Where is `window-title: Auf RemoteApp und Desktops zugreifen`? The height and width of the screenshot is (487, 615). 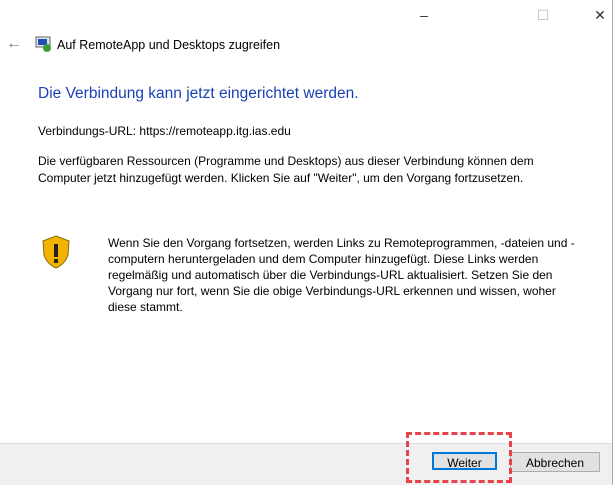
window-title: Auf RemoteApp und Desktops zugreifen is located at coordinates (169, 45).